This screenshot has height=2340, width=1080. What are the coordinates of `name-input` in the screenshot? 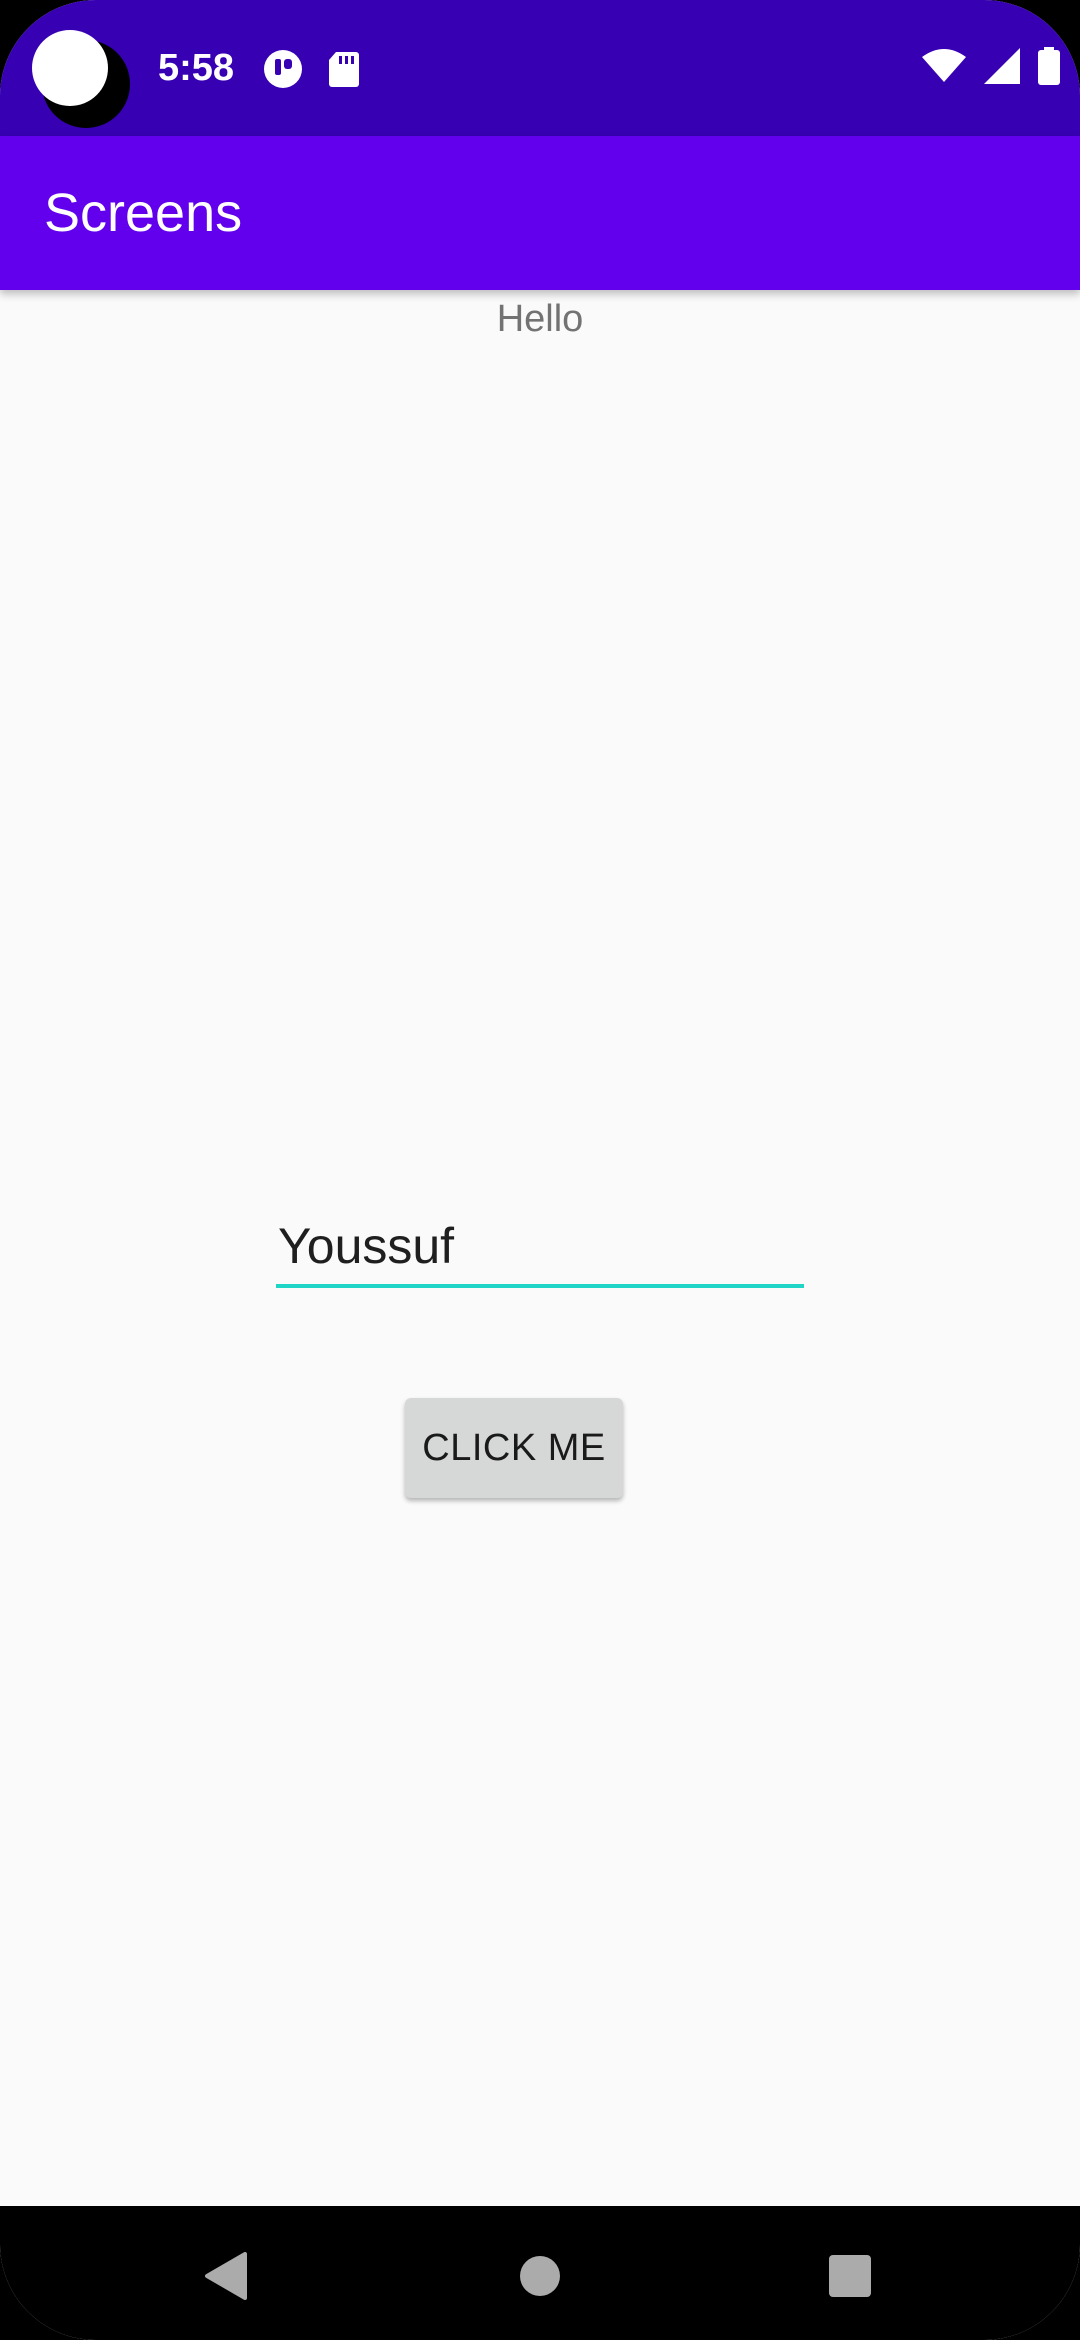 It's located at (540, 1248).